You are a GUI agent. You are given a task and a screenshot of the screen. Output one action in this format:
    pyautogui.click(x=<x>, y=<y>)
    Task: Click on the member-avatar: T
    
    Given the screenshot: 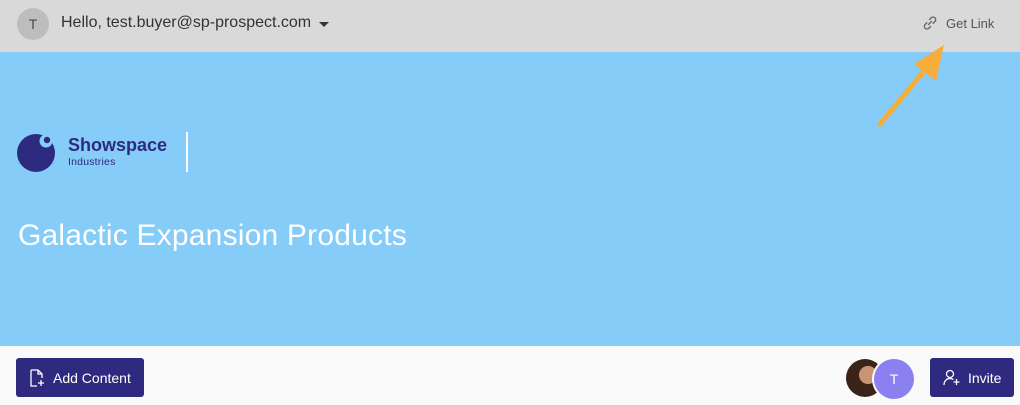 What is the action you would take?
    pyautogui.click(x=894, y=379)
    